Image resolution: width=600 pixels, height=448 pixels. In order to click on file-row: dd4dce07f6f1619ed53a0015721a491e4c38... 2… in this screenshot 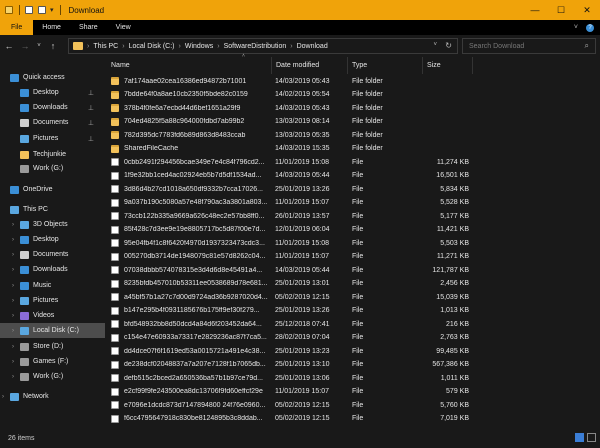, I will do `click(353, 351)`.